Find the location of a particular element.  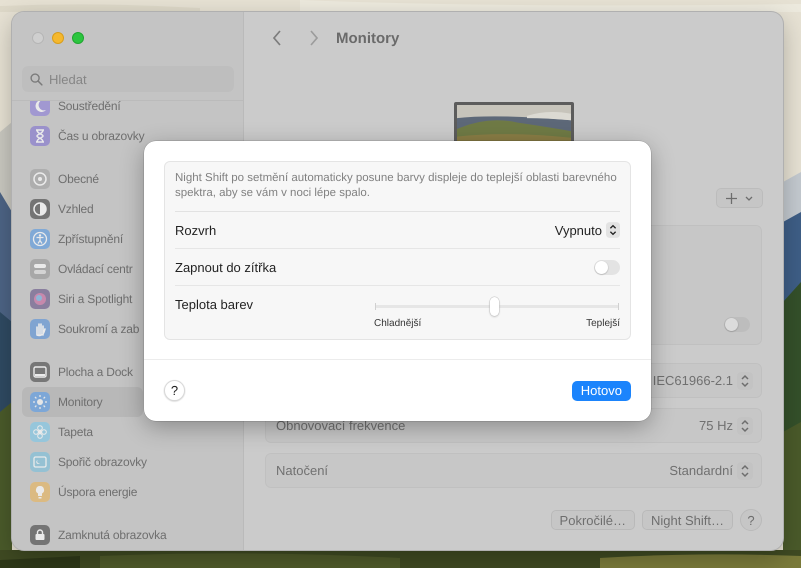

minimize-button is located at coordinates (58, 38).